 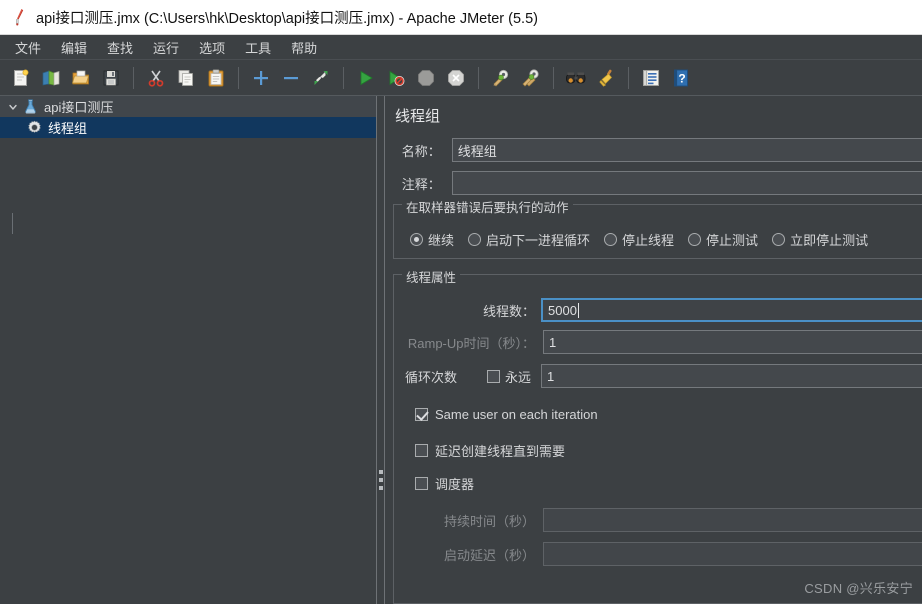 I want to click on collapse-icon, so click(x=291, y=78).